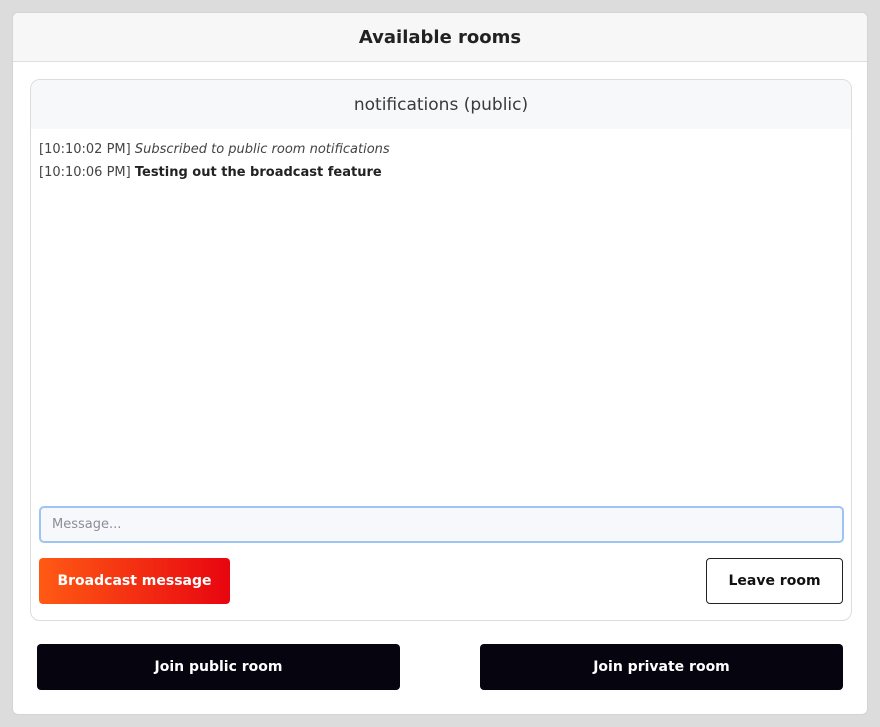 This screenshot has height=727, width=880. Describe the element at coordinates (218, 667) in the screenshot. I see `join-public-room-button: Join public room` at that location.